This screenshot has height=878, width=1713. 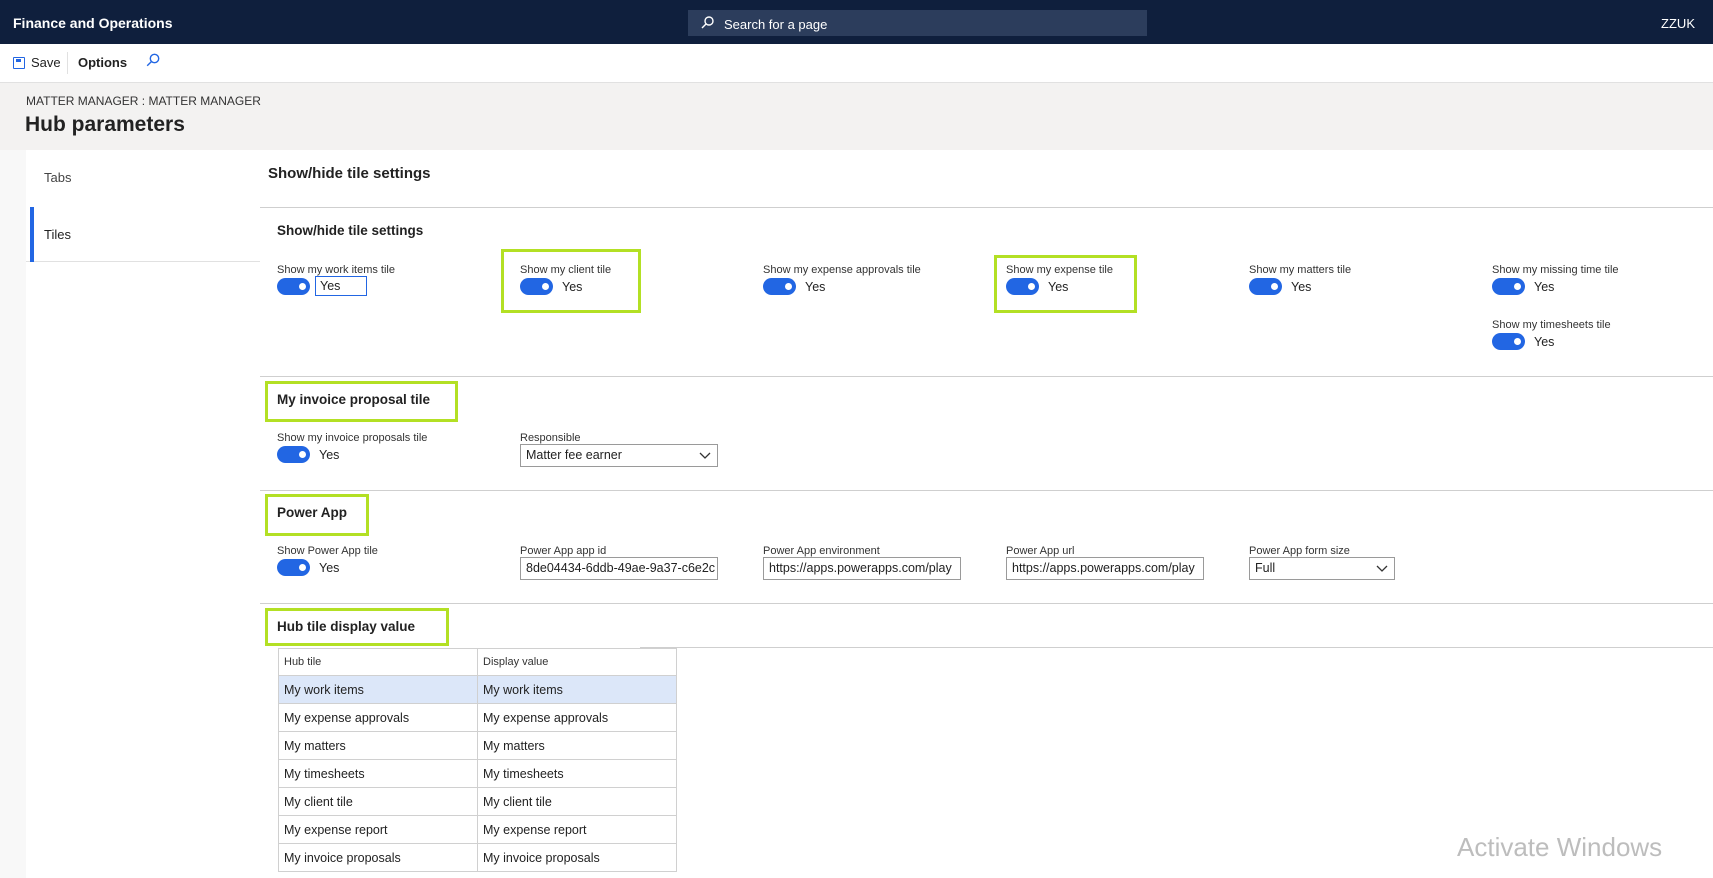 What do you see at coordinates (105, 124) in the screenshot?
I see `page-title: Hub parameters` at bounding box center [105, 124].